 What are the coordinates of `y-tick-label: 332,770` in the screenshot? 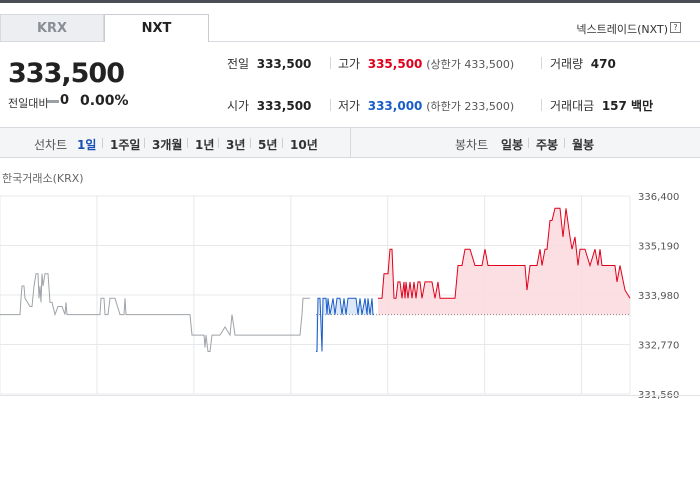 It's located at (658, 346).